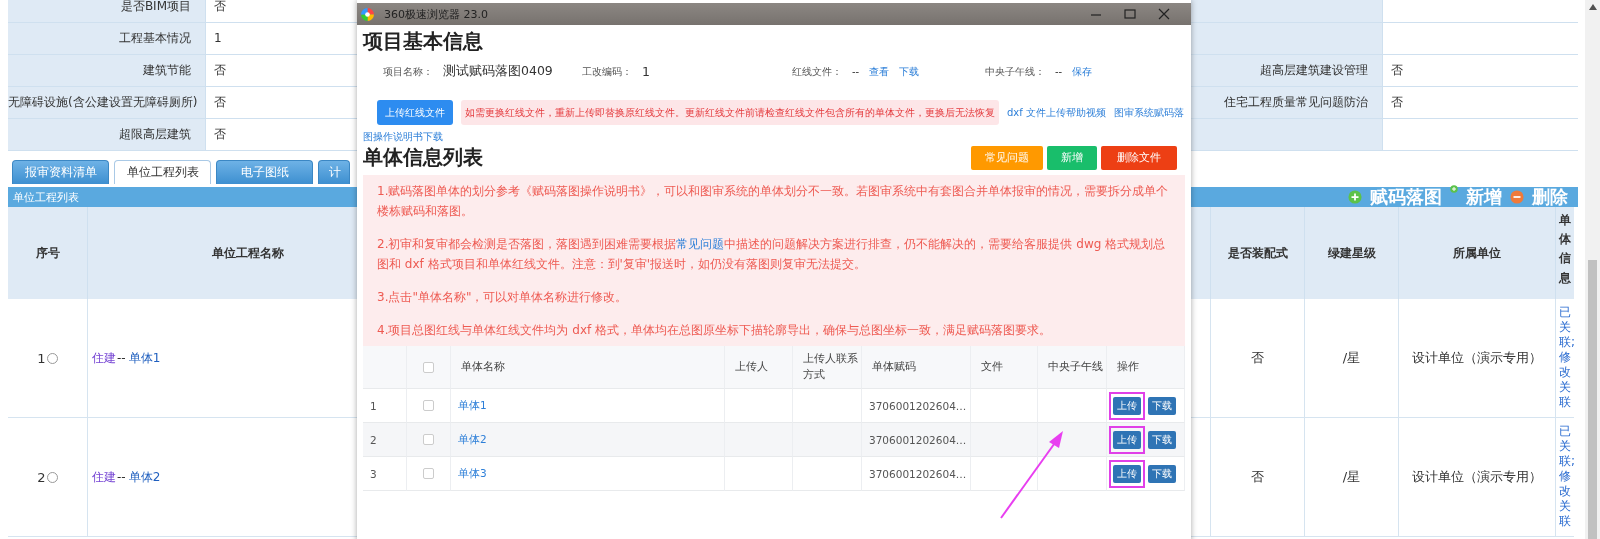  What do you see at coordinates (916, 367) in the screenshot?
I see `column-header: 单体赋码` at bounding box center [916, 367].